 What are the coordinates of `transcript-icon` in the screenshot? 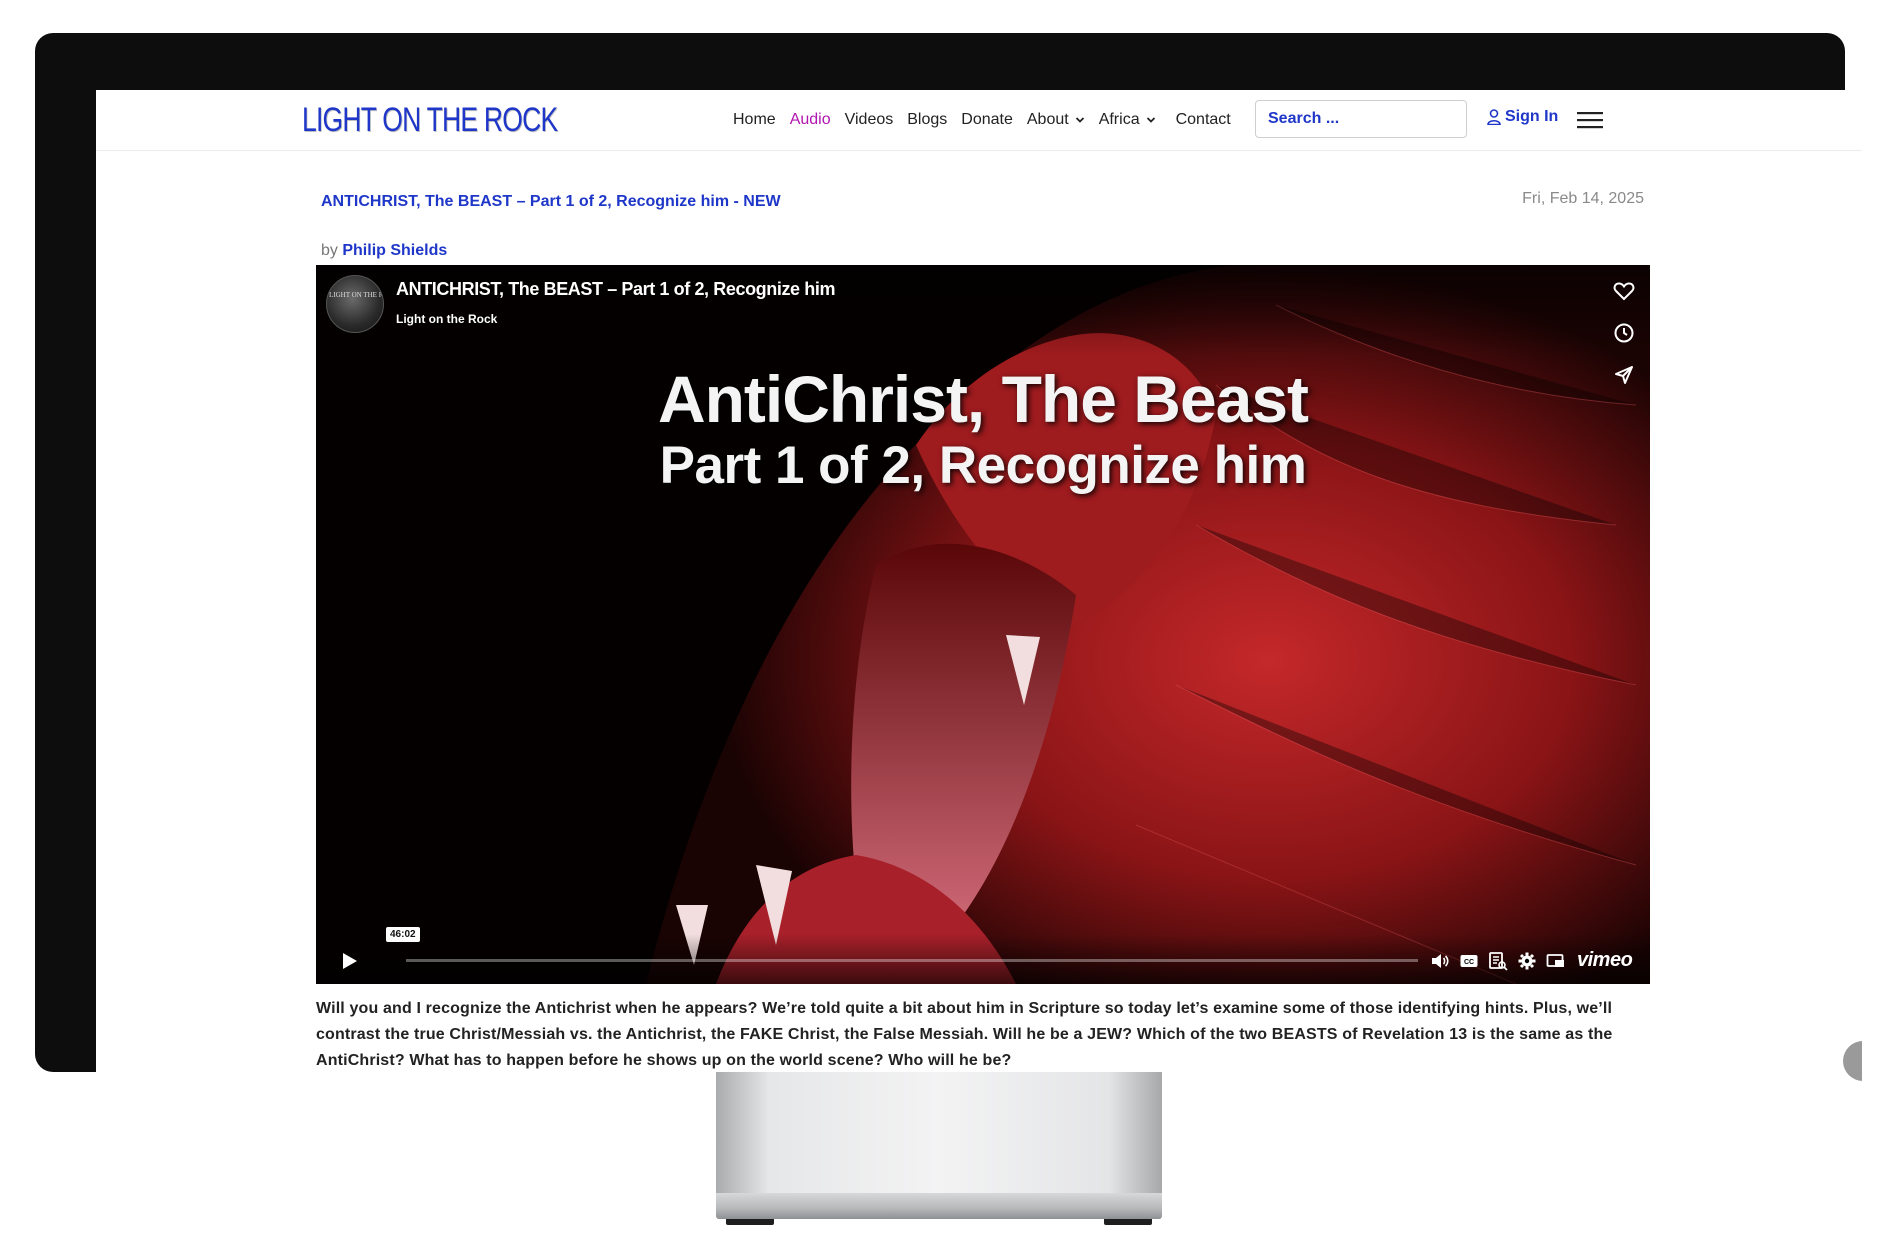 It's located at (1498, 961).